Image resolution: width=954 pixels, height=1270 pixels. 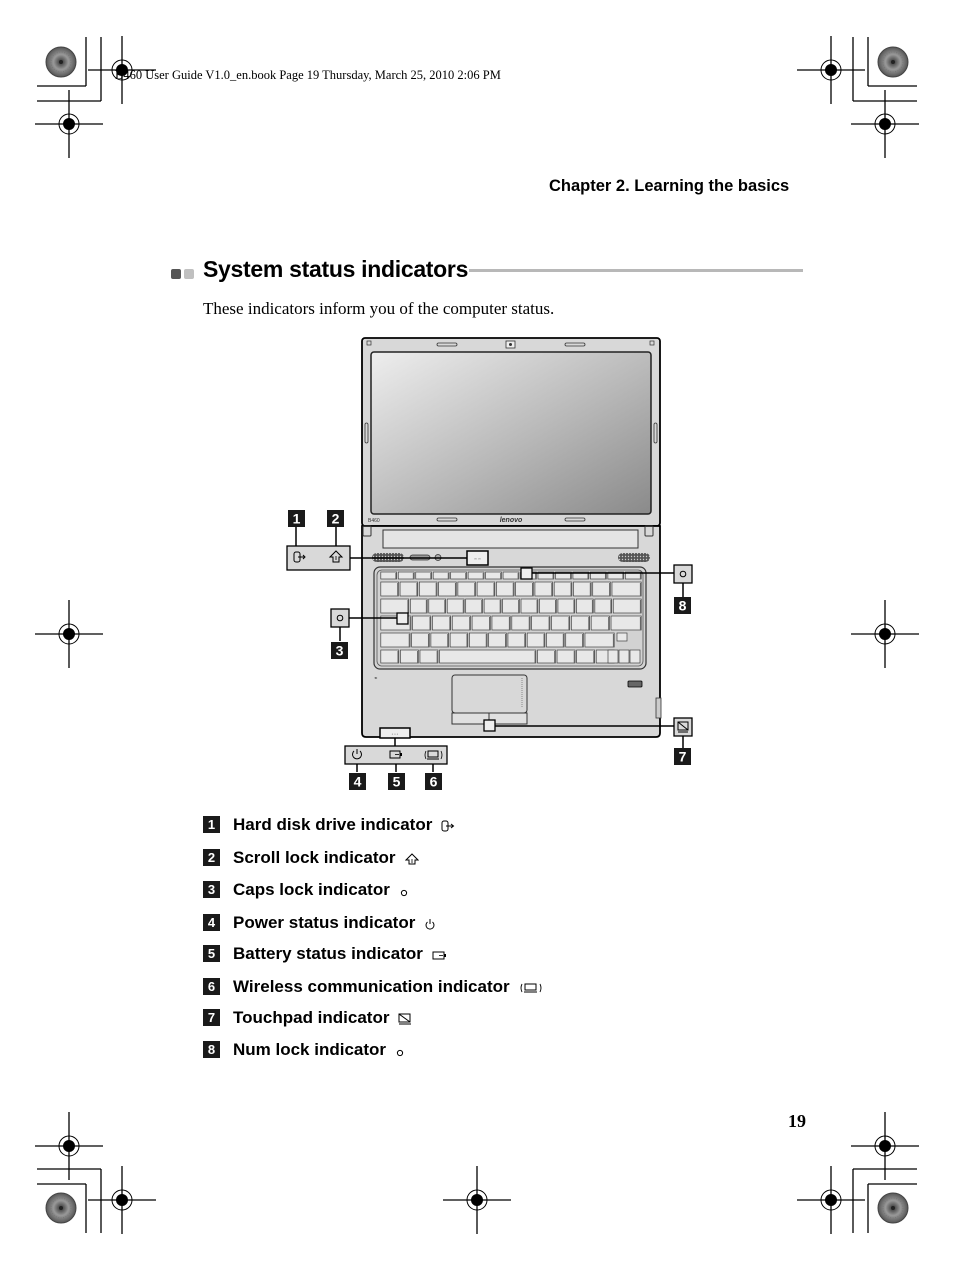 What do you see at coordinates (319, 924) in the screenshot?
I see `legend-item: 4 Power status indicator` at bounding box center [319, 924].